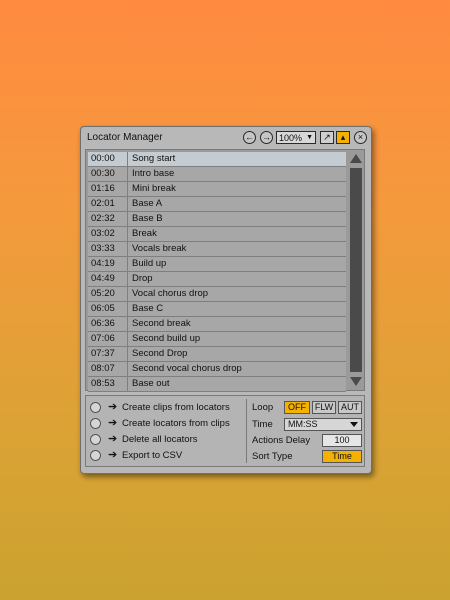  I want to click on action-create-clips: ➔ Create clips from locators, so click(167, 408).